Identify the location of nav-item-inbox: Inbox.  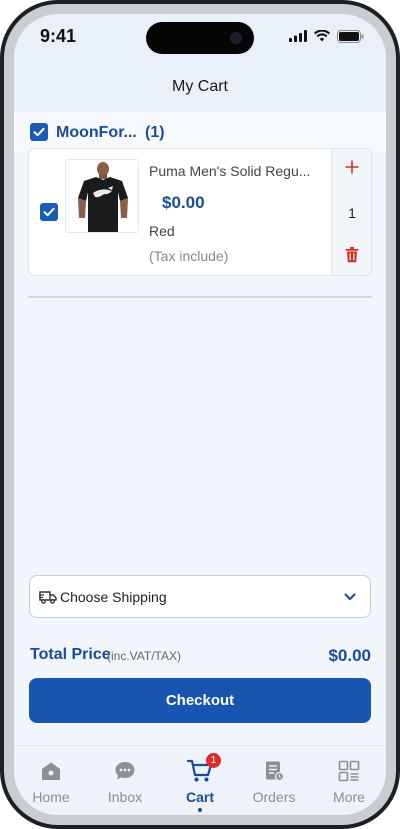
(125, 780).